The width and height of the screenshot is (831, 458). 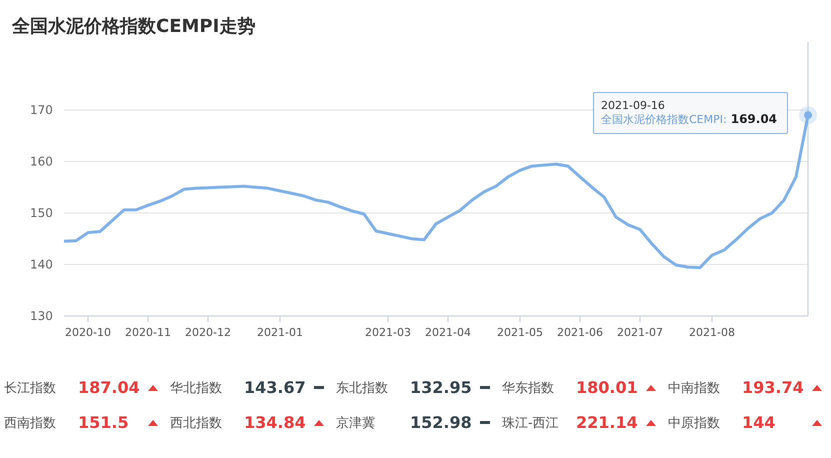 What do you see at coordinates (441, 422) in the screenshot?
I see `index-value: 152.98` at bounding box center [441, 422].